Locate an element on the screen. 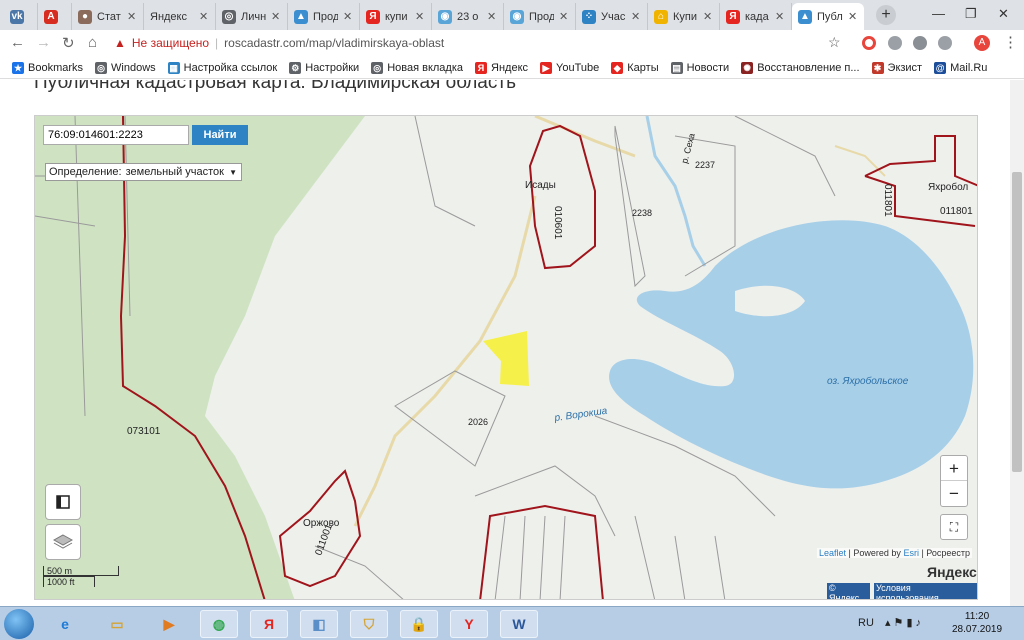 The height and width of the screenshot is (640, 1024). label-011801b: 011801 is located at coordinates (956, 211).